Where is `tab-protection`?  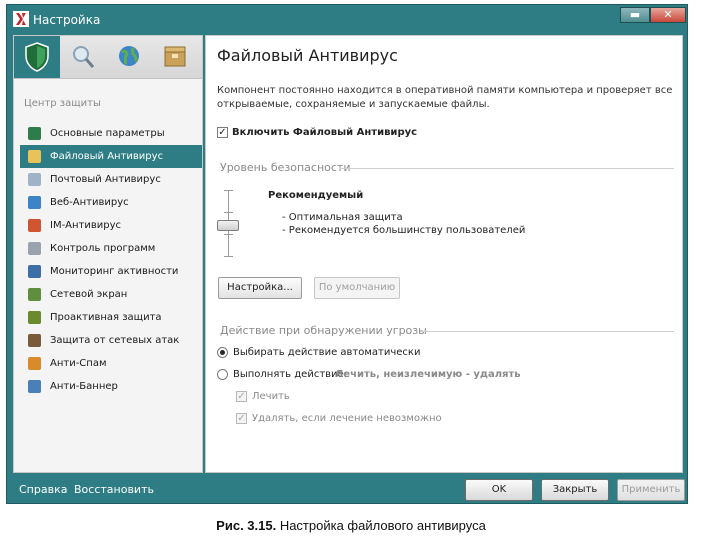 tab-protection is located at coordinates (37, 57).